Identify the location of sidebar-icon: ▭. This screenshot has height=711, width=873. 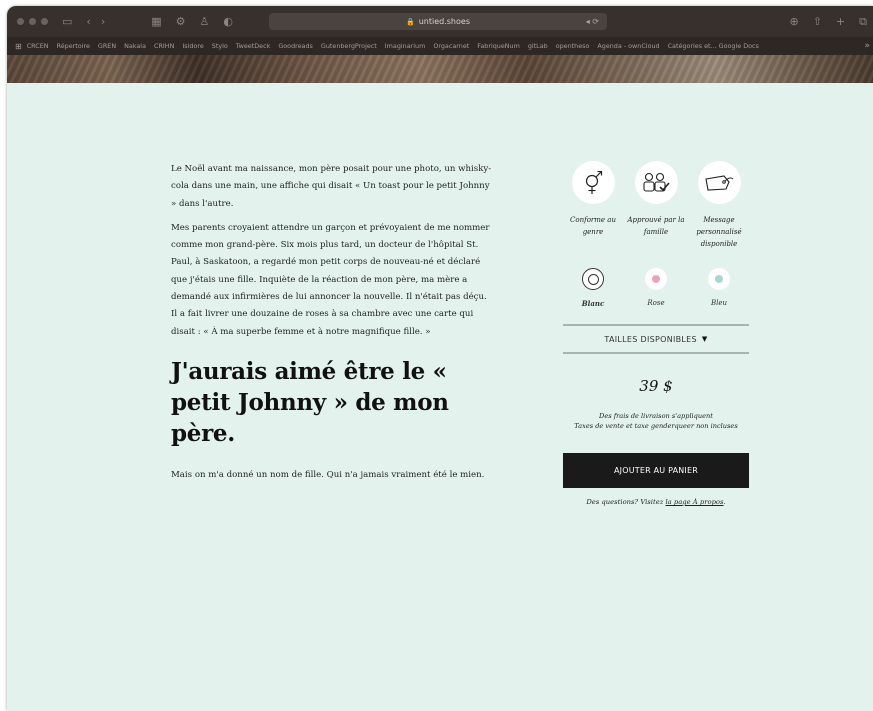
(67, 21).